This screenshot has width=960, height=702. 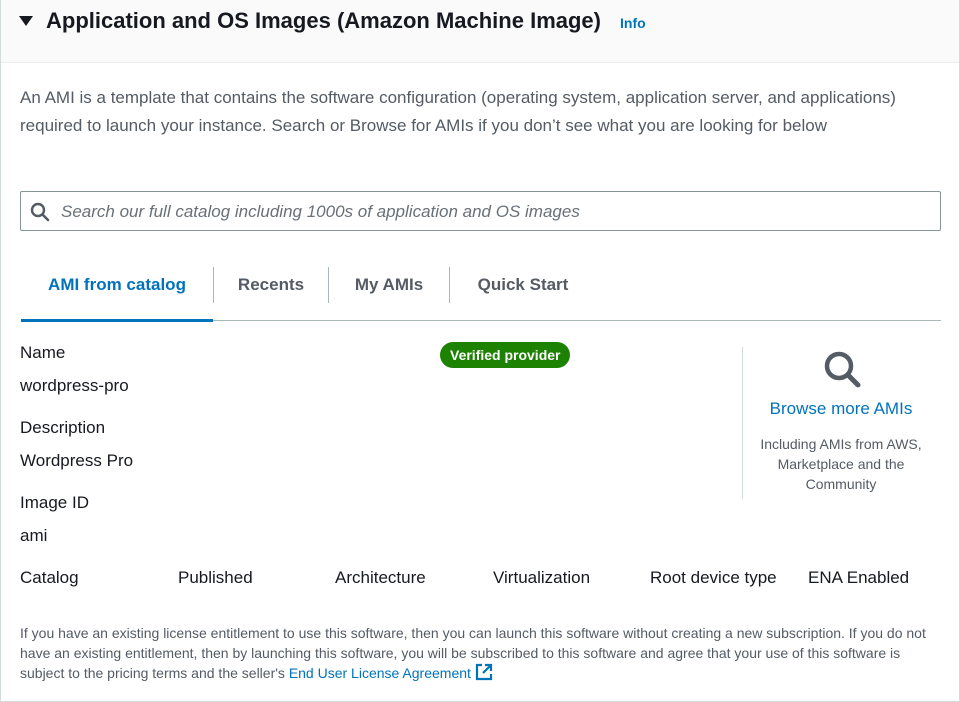 I want to click on description-value: Wordpress Pro, so click(x=77, y=460).